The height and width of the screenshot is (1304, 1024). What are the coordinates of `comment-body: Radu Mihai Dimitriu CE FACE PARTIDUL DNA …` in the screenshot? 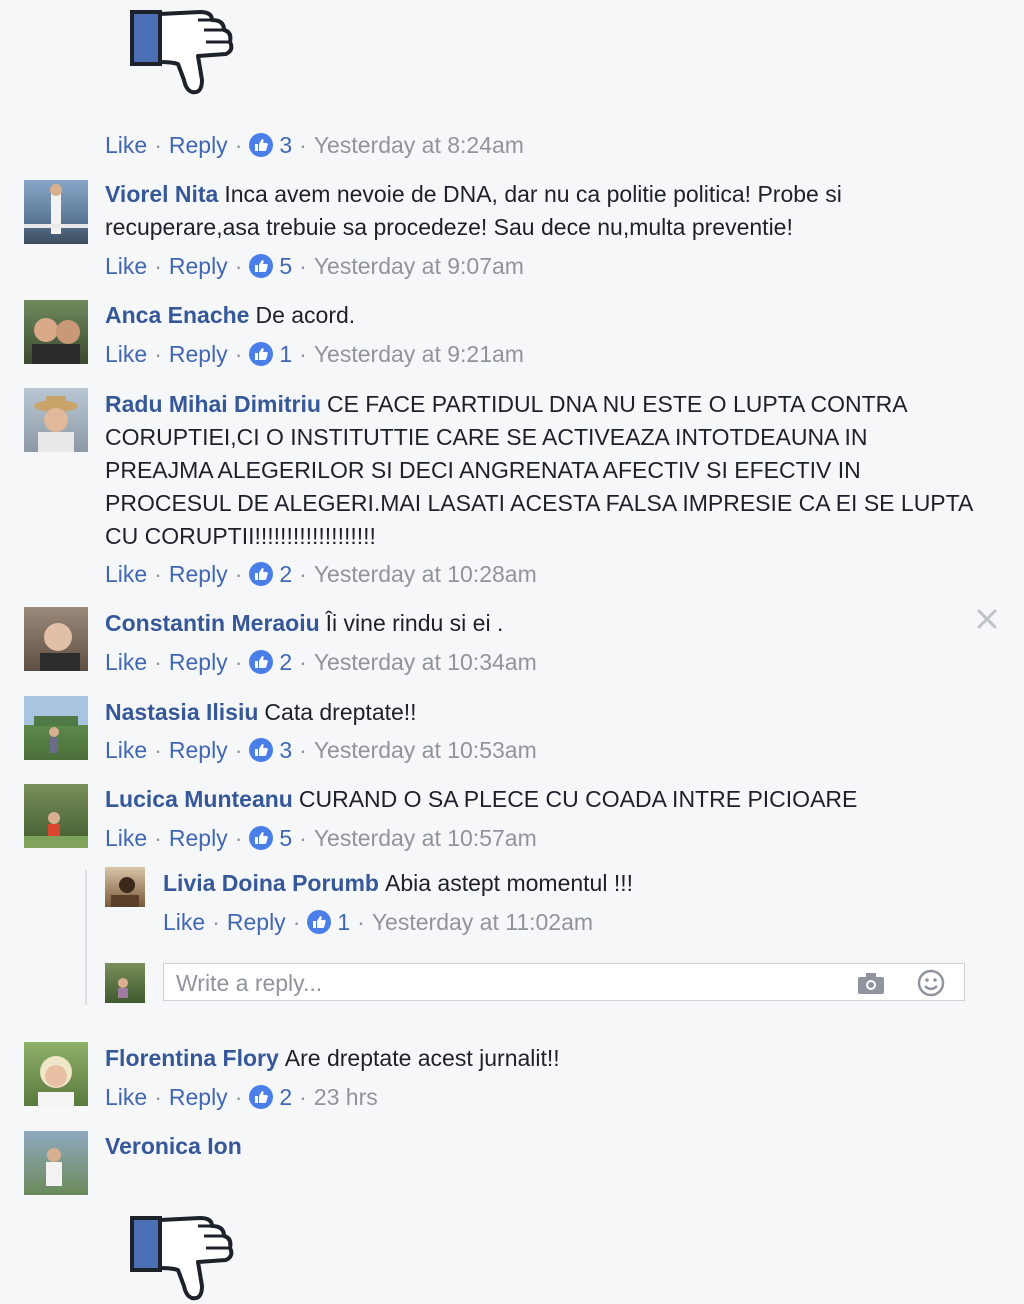 It's located at (540, 470).